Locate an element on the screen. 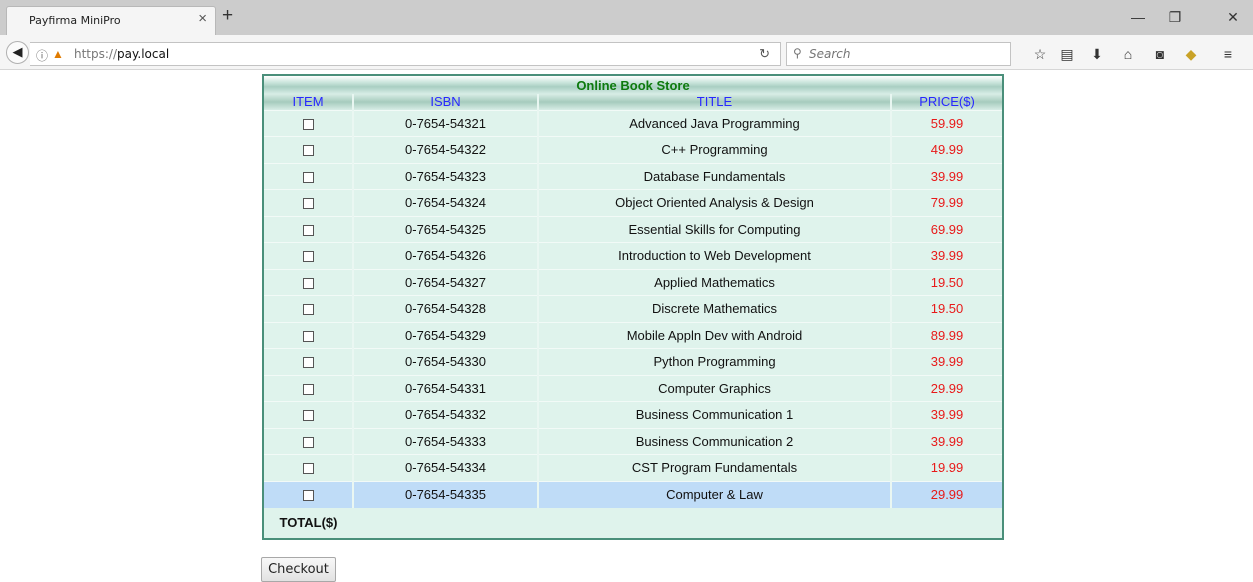  search-bar: ⚲ is located at coordinates (898, 54).